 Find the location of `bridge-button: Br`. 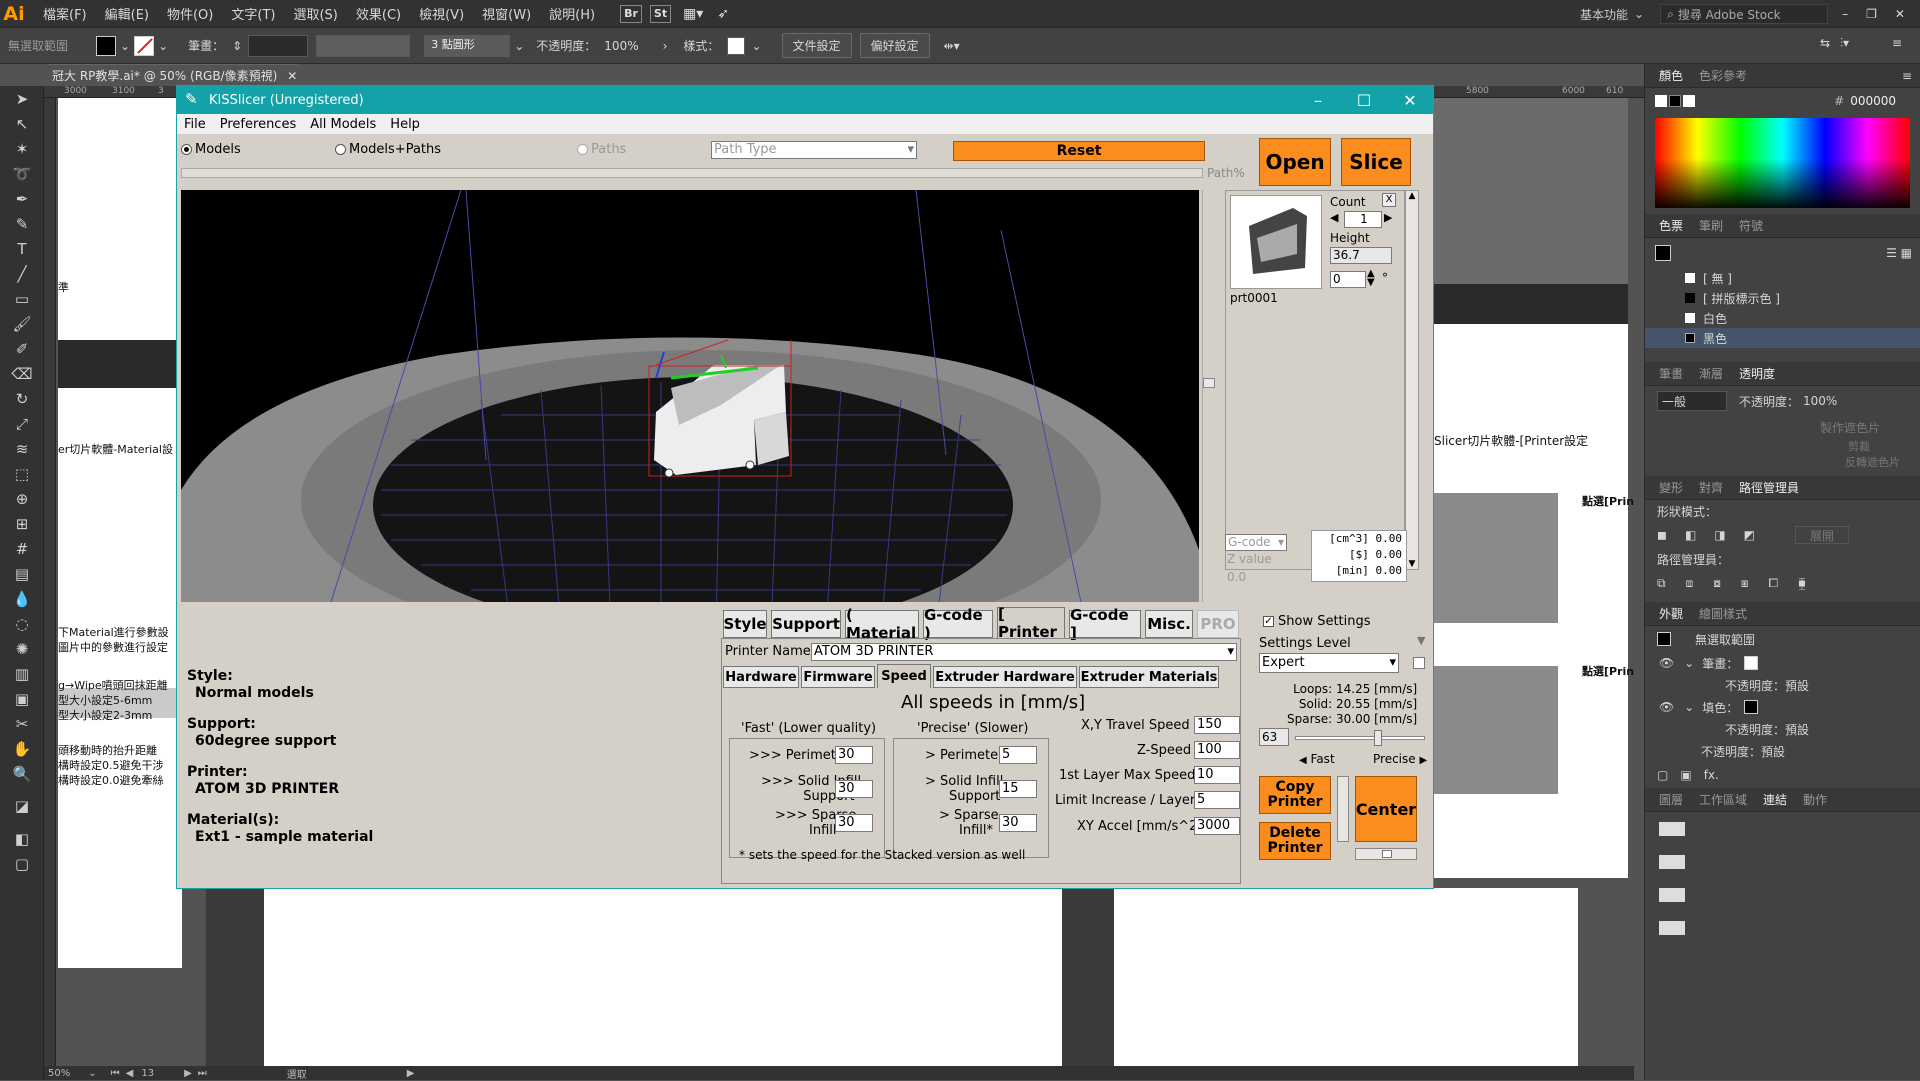

bridge-button: Br is located at coordinates (631, 13).